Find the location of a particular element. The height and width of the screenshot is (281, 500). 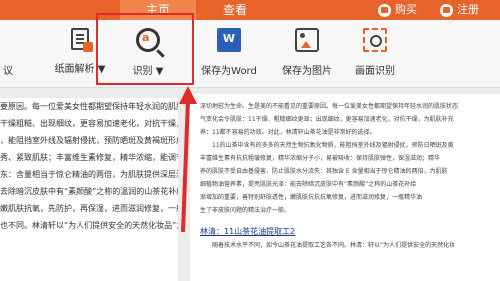

register-button: 注册 is located at coordinates (459, 10).